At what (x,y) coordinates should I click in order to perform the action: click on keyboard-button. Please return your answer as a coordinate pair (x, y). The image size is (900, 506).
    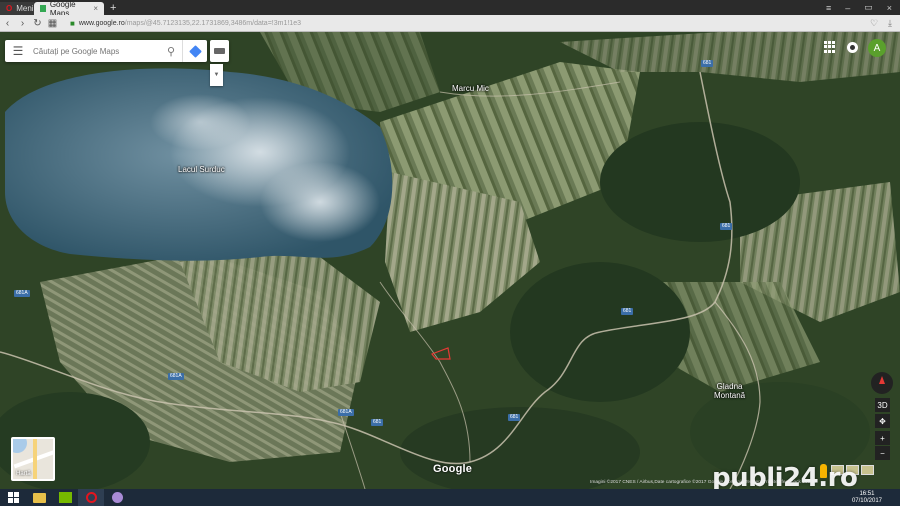
    Looking at the image, I should click on (219, 51).